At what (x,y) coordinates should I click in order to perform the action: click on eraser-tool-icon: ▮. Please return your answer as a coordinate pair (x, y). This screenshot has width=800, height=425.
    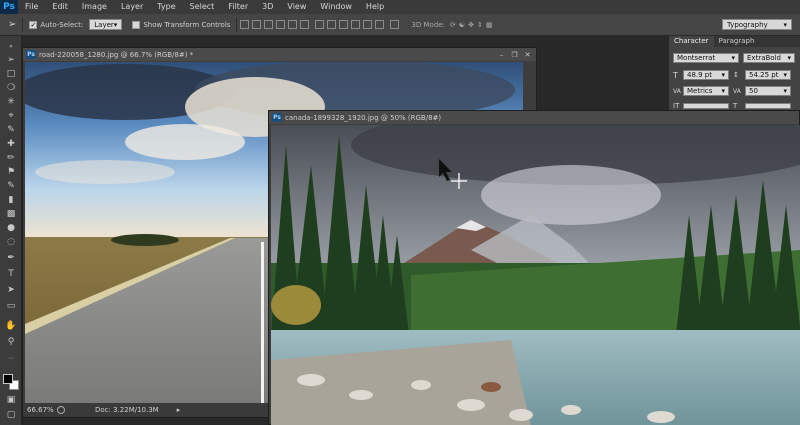
    Looking at the image, I should click on (11, 200).